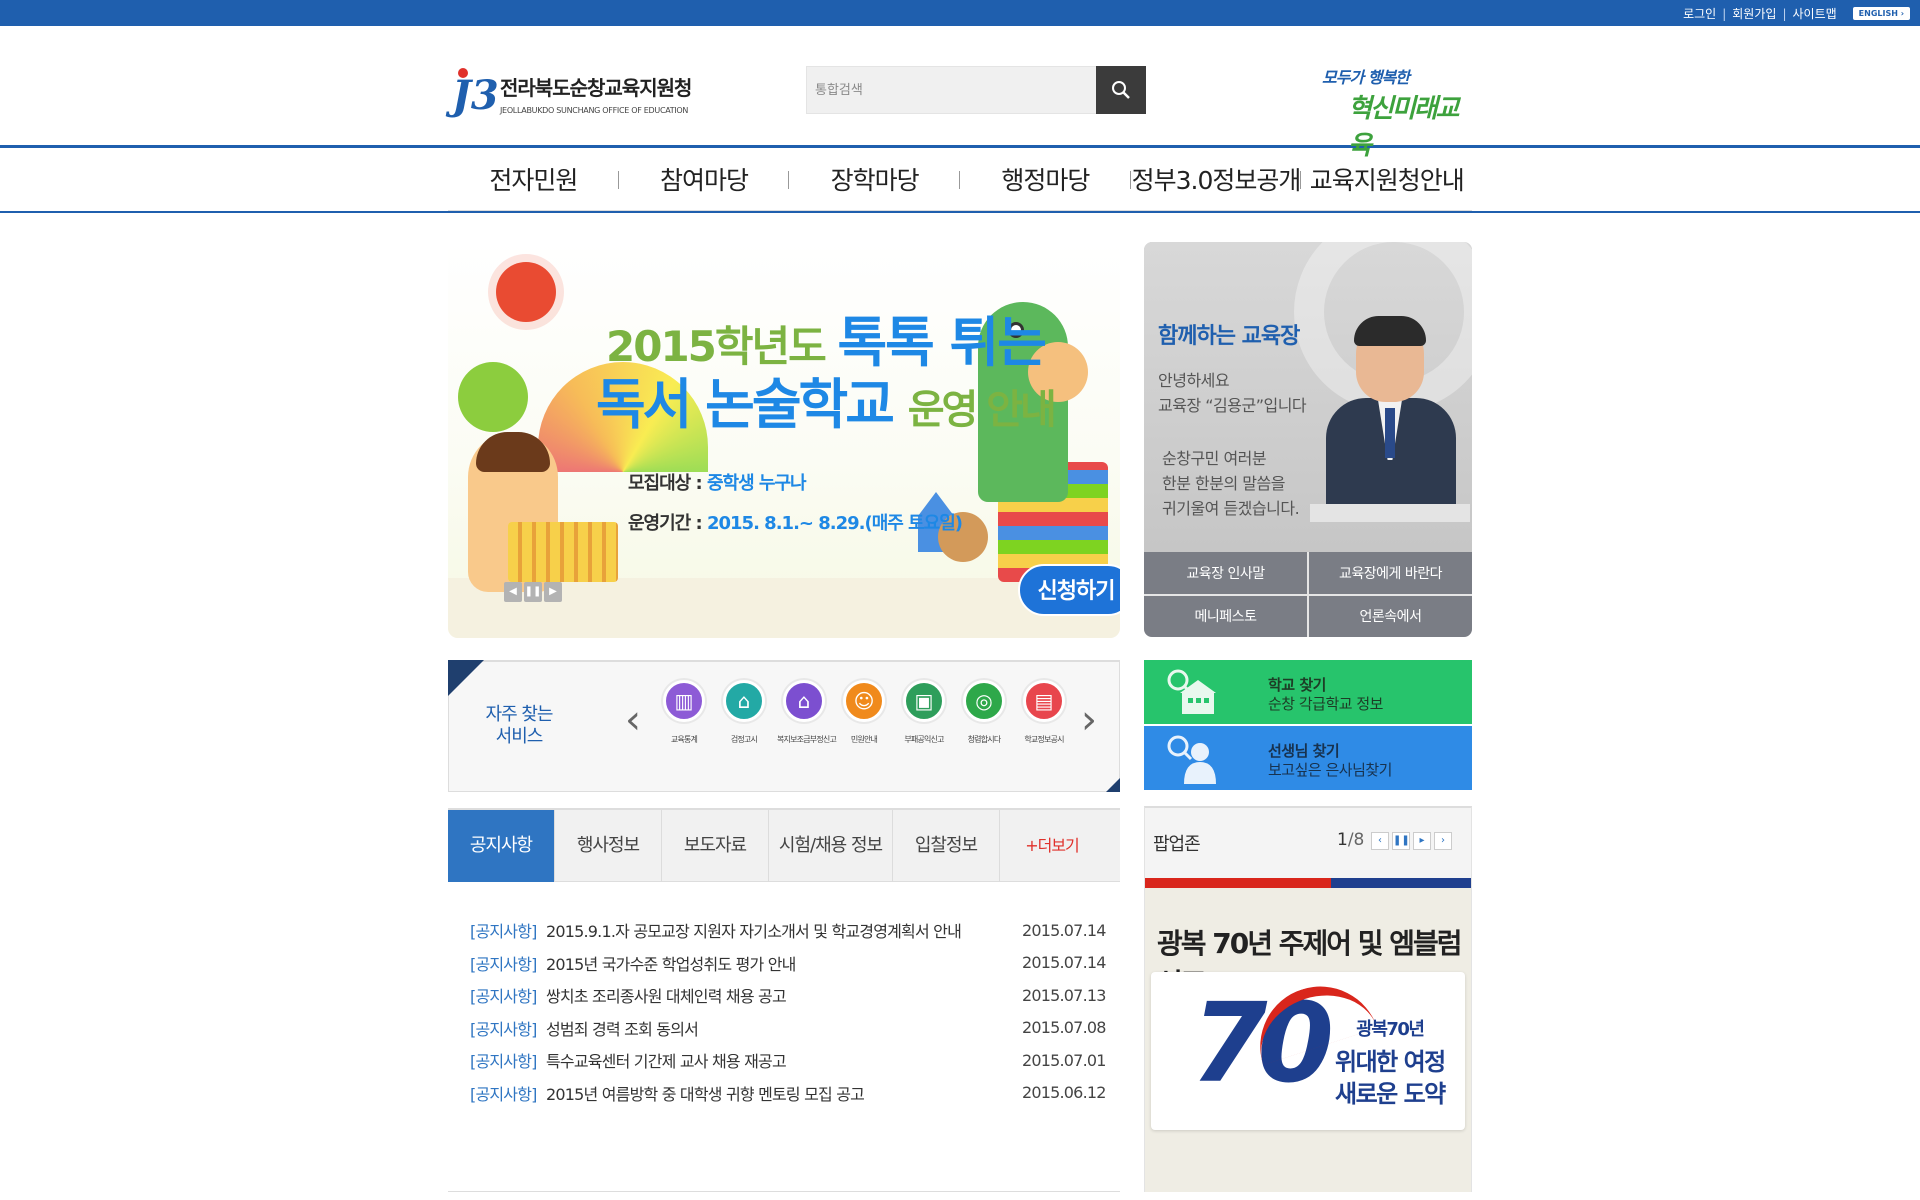 This screenshot has width=1920, height=1200. I want to click on corner-decoration, so click(1113, 785).